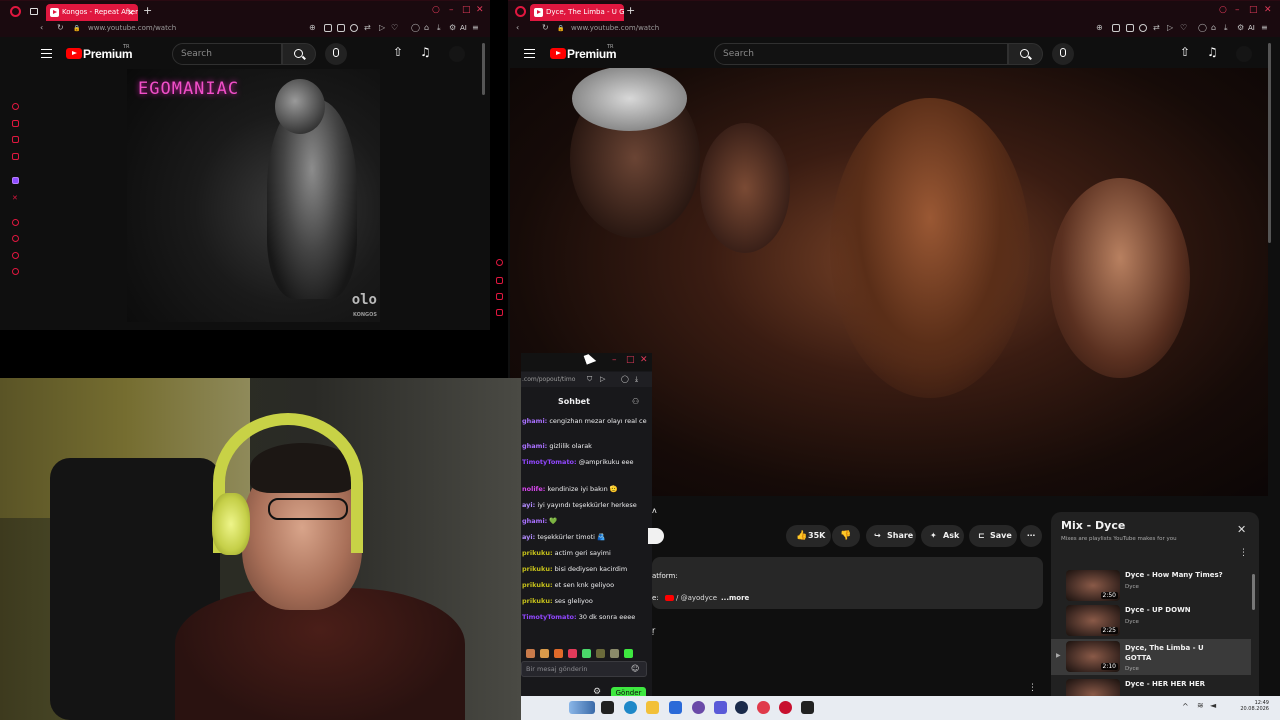 The width and height of the screenshot is (1280, 720). I want to click on search-tabs-icon: ○, so click(436, 10).